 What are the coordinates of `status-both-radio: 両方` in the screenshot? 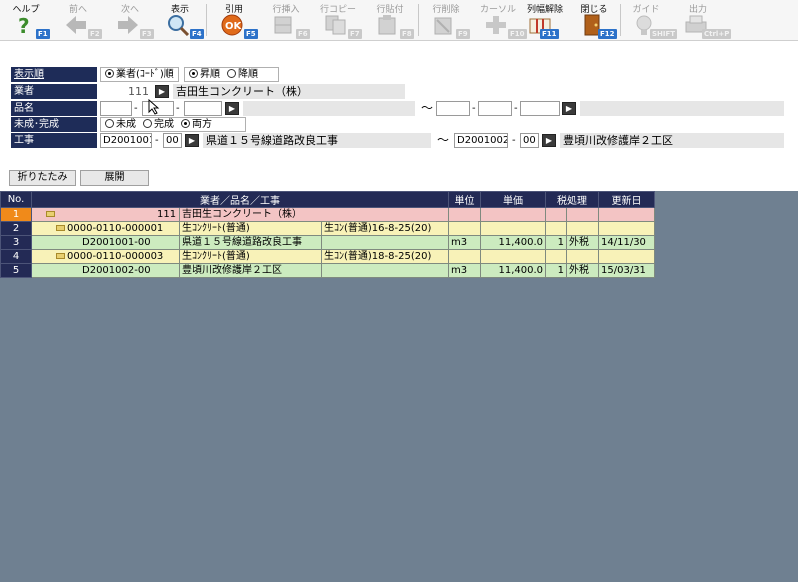 It's located at (196, 124).